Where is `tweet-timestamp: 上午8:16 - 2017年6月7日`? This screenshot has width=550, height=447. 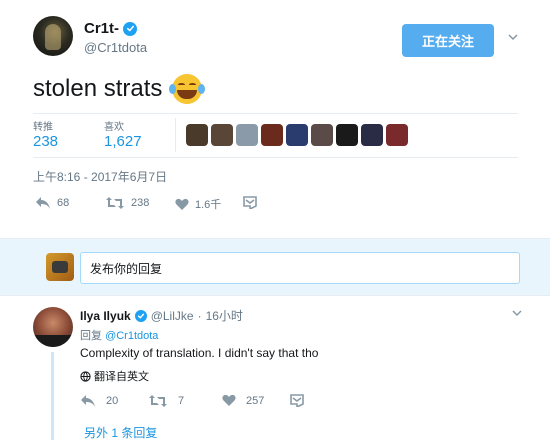 tweet-timestamp: 上午8:16 - 2017年6月7日 is located at coordinates (100, 176).